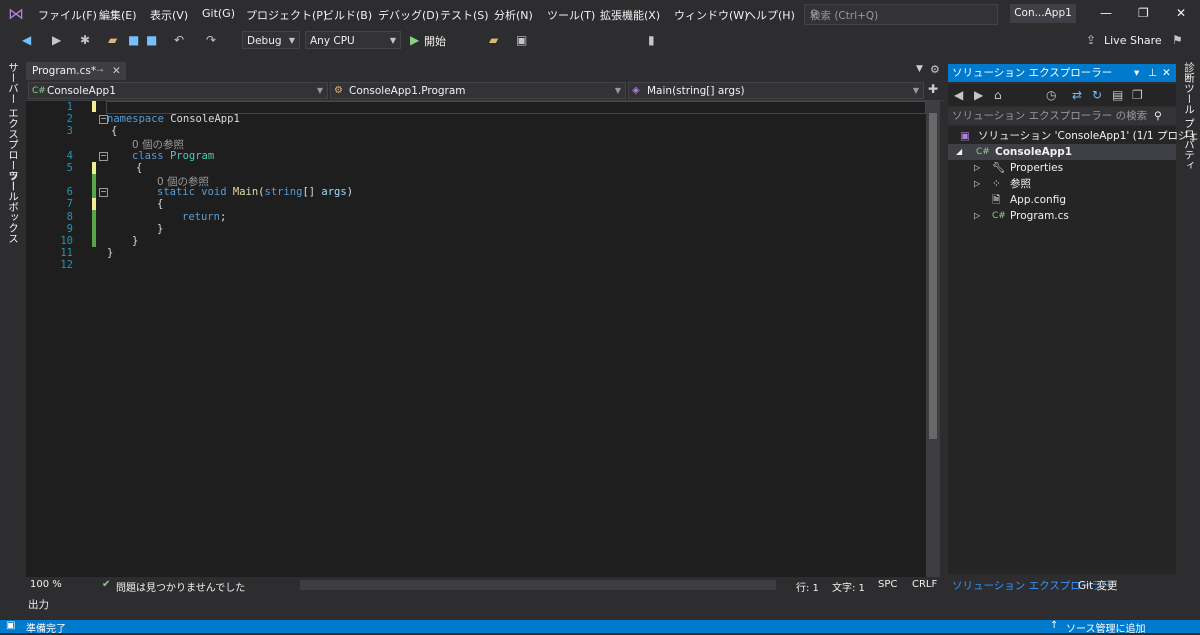 The image size is (1200, 635). Describe the element at coordinates (100, 71) in the screenshot. I see `pin-icon: ⊸` at that location.